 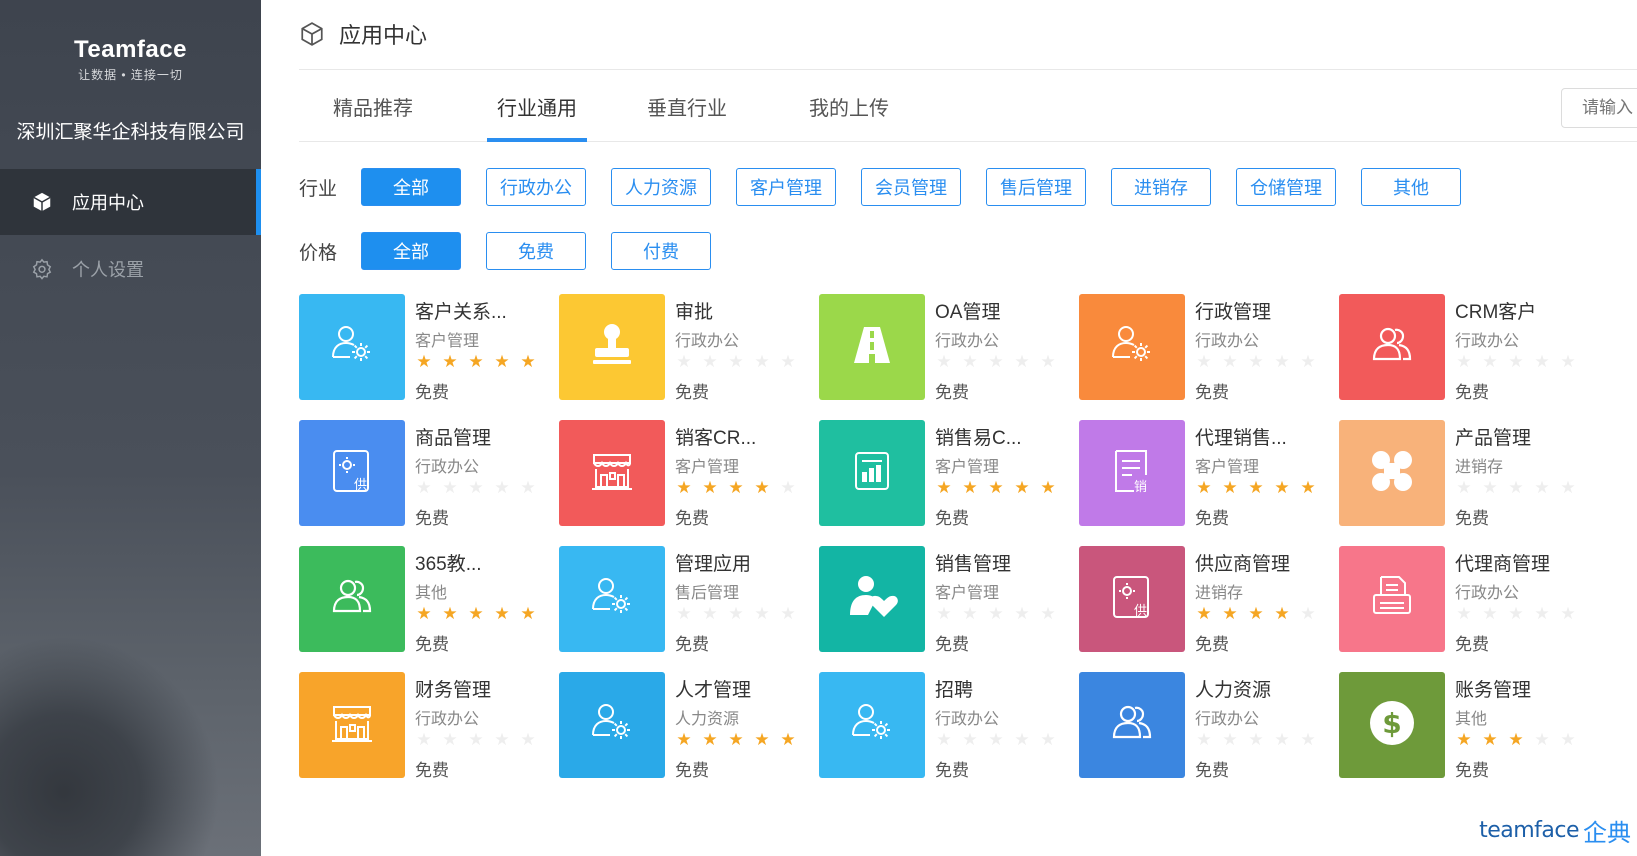 I want to click on app-card: 审批 行政办公 ★ ★ ★ ★ ★ 免费, so click(x=694, y=348).